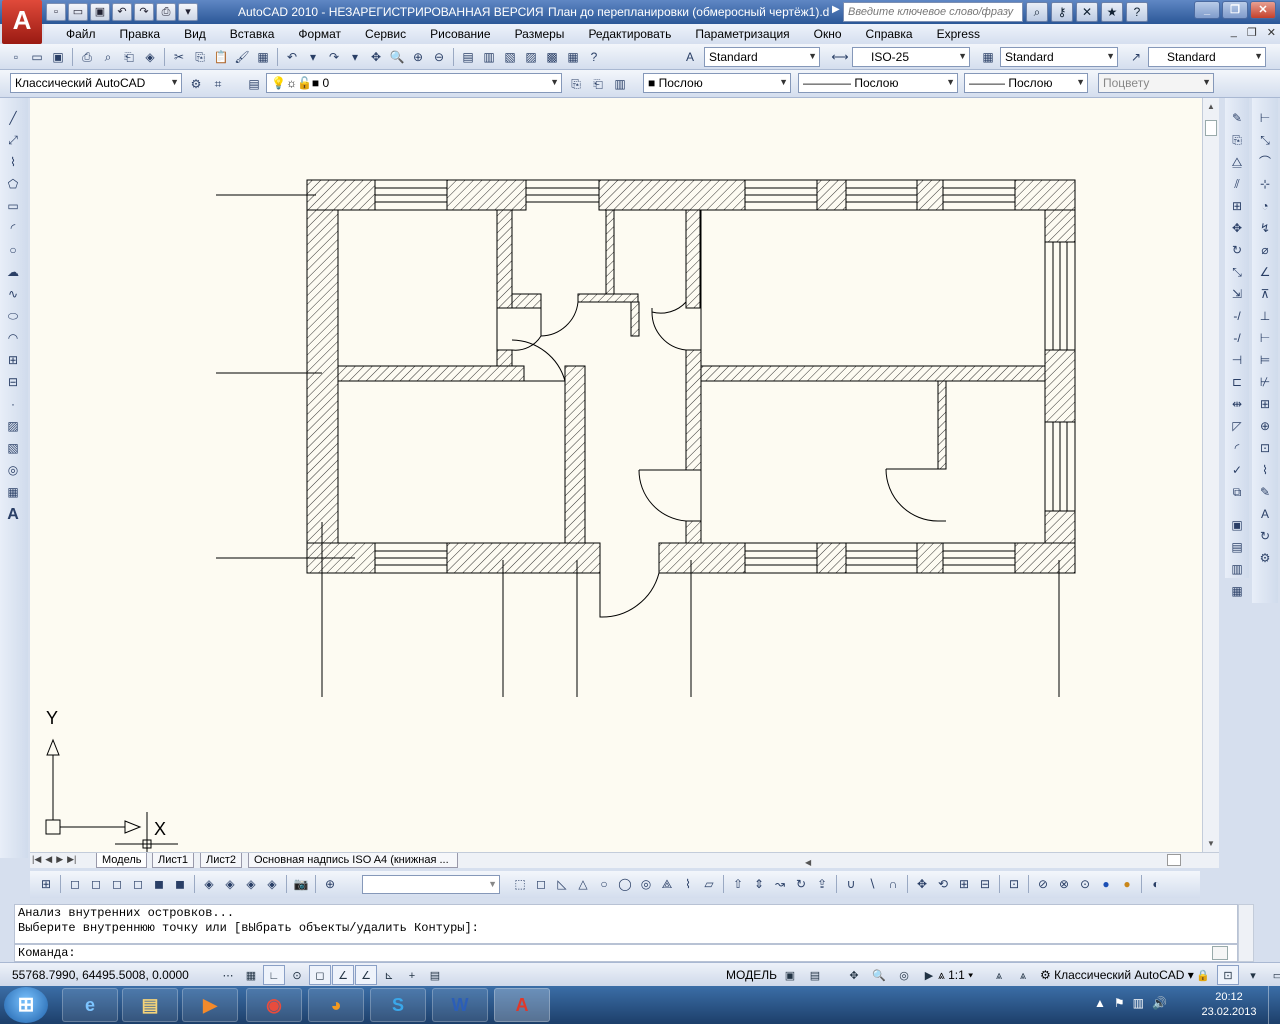 This screenshot has width=1280, height=1024. What do you see at coordinates (879, 975) in the screenshot?
I see `zoom-status-icon: 🔍` at bounding box center [879, 975].